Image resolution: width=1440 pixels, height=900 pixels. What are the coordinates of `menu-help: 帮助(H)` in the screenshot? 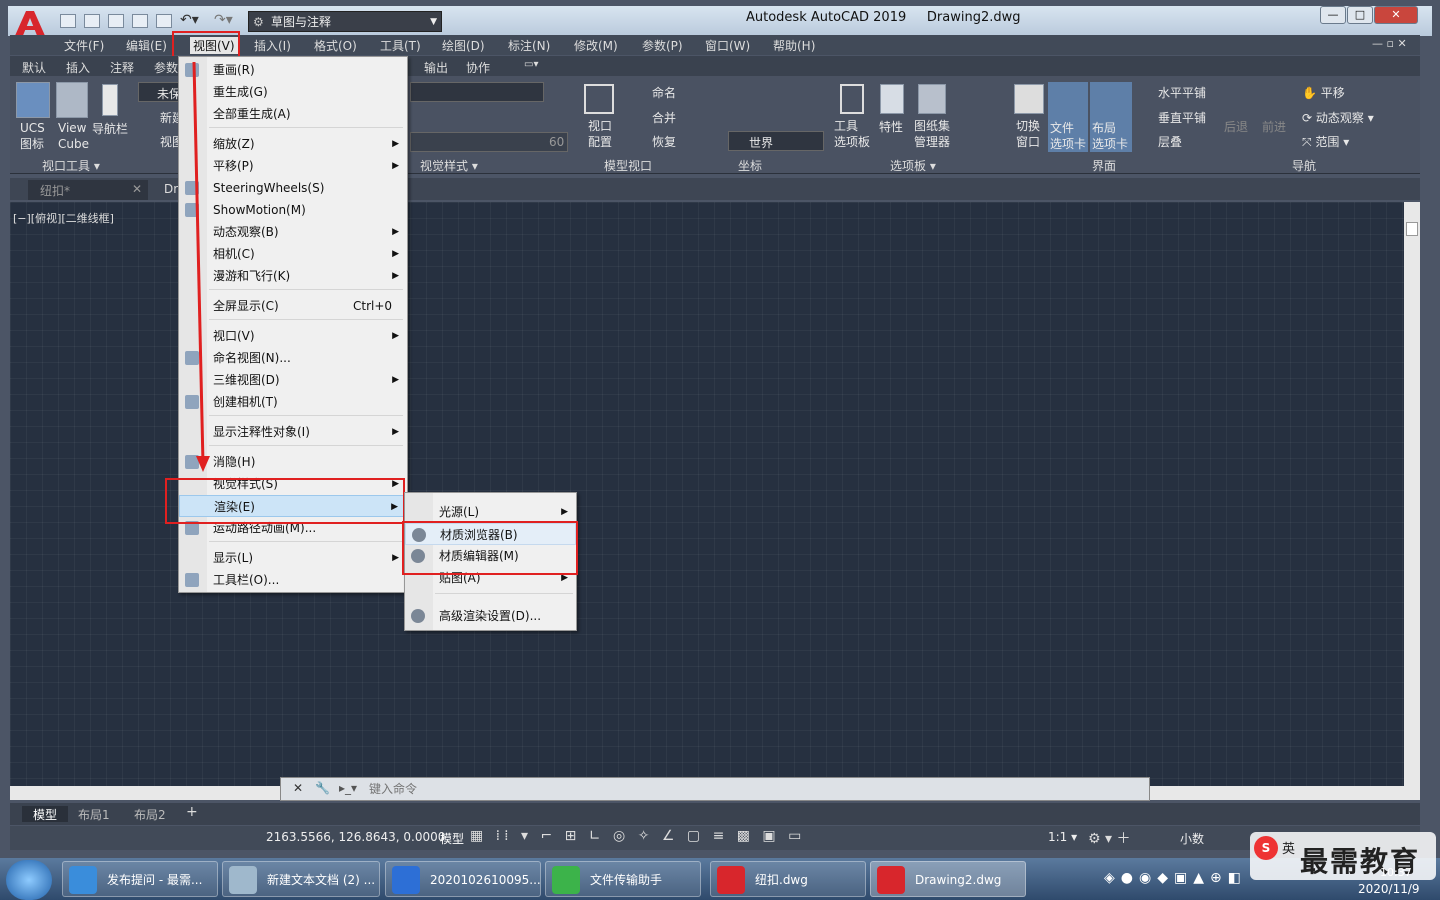 It's located at (794, 45).